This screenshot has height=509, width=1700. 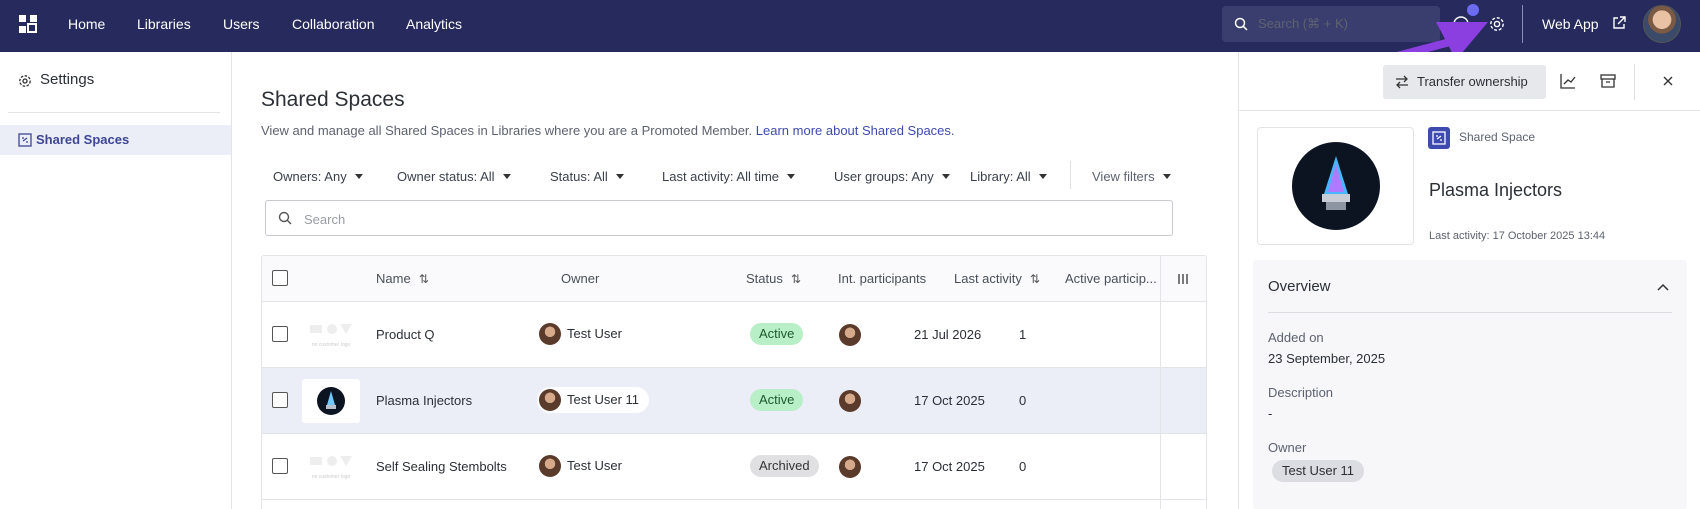 I want to click on filter-library: Library: All, so click(x=1008, y=176).